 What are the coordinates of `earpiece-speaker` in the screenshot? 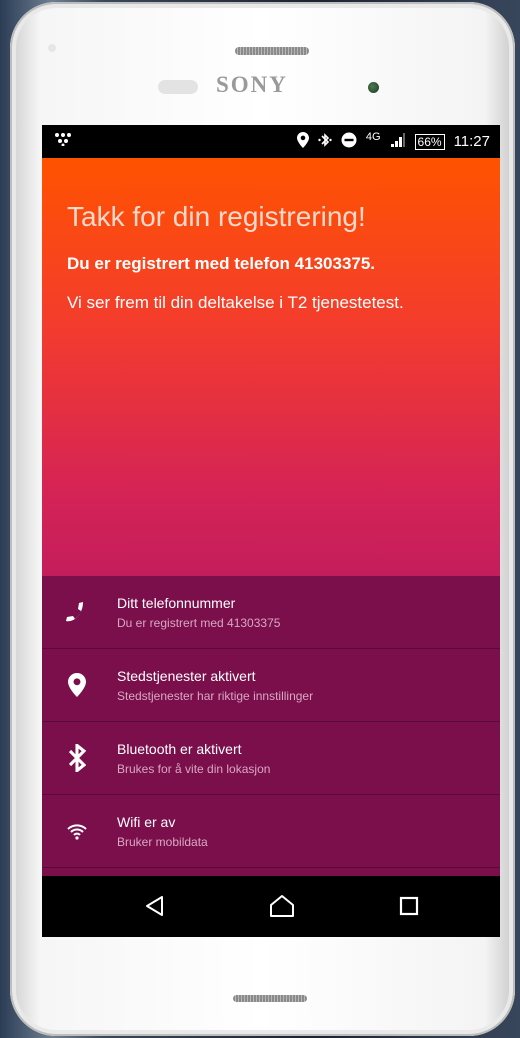 It's located at (272, 51).